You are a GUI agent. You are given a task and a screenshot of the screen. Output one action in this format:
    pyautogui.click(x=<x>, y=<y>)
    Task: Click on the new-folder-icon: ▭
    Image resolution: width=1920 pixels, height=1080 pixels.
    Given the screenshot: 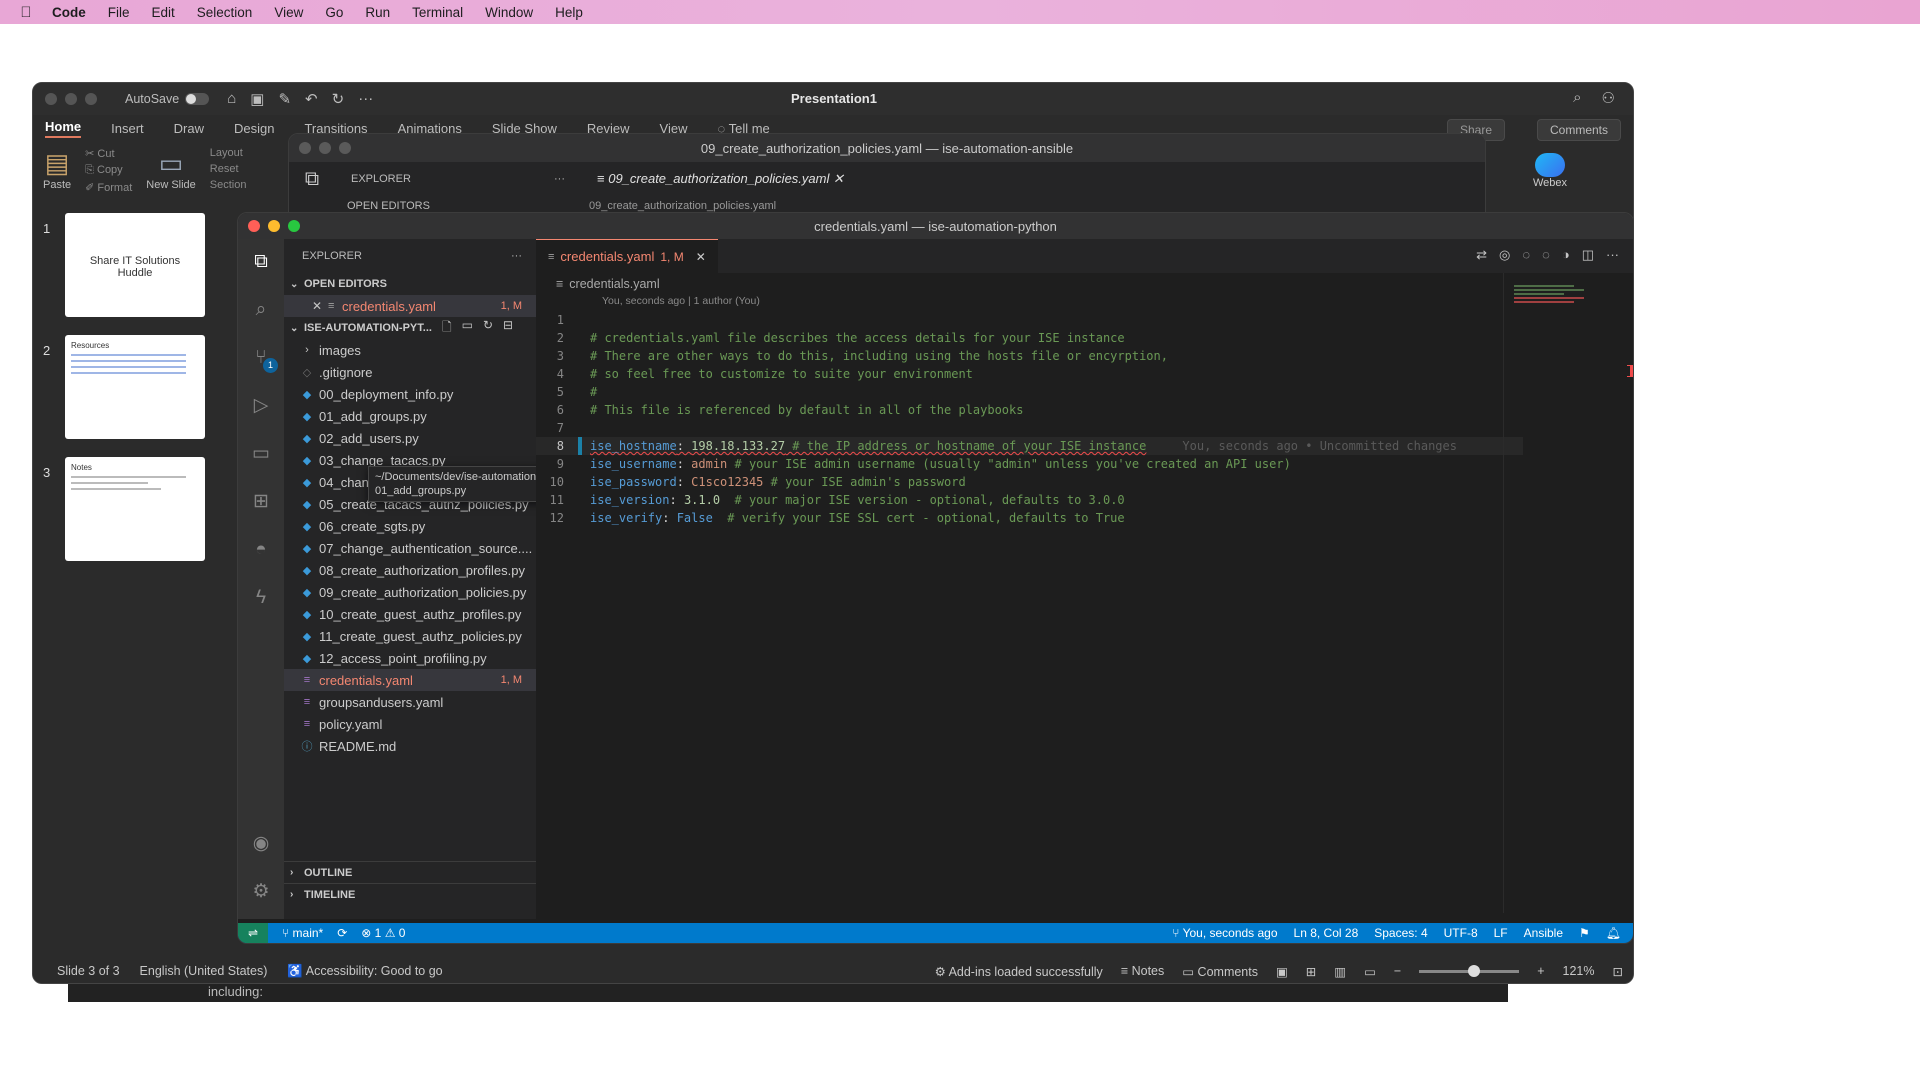 What is the action you would take?
    pyautogui.click(x=467, y=328)
    